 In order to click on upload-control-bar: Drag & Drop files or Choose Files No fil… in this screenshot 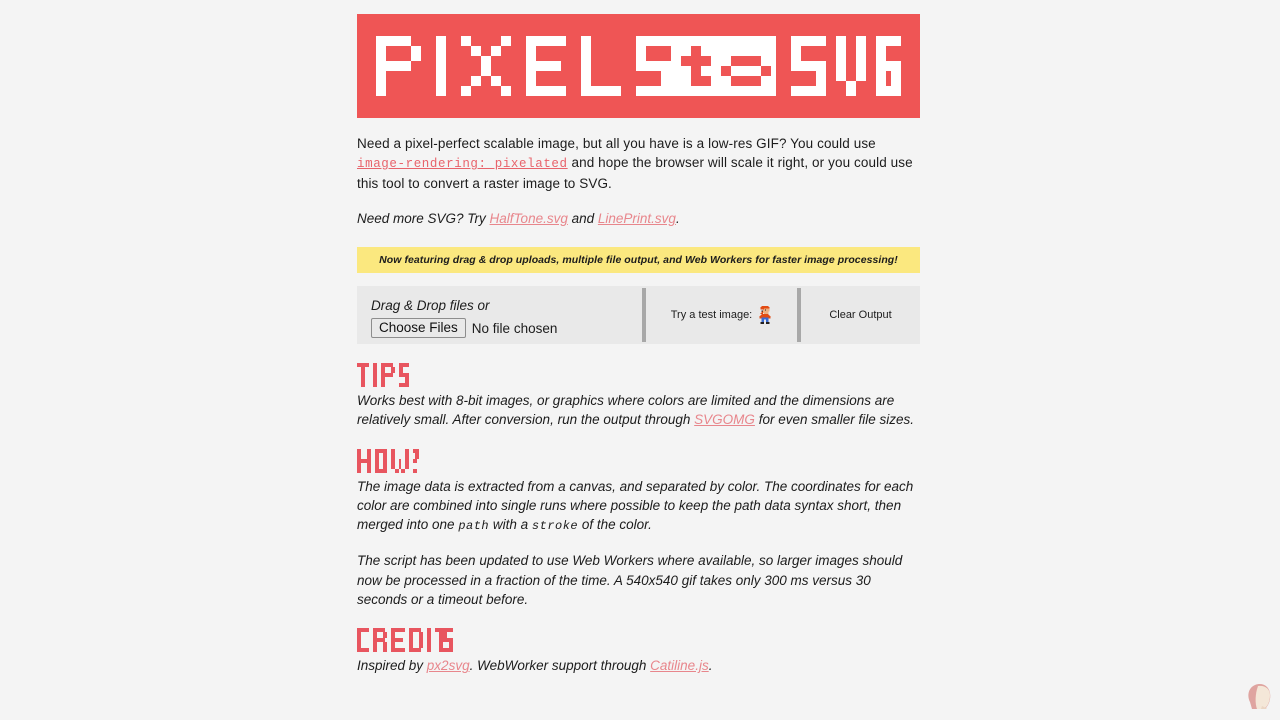, I will do `click(638, 315)`.